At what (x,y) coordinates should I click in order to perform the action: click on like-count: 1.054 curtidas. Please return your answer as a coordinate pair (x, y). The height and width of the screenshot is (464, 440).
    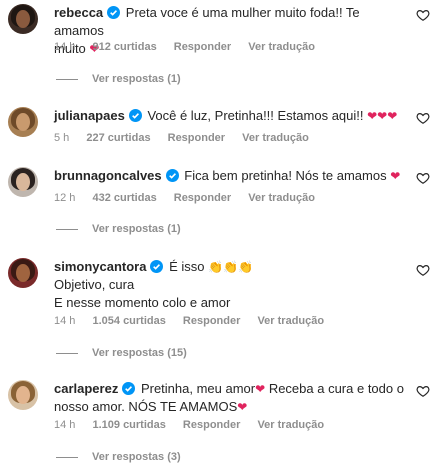
    Looking at the image, I should click on (128, 321).